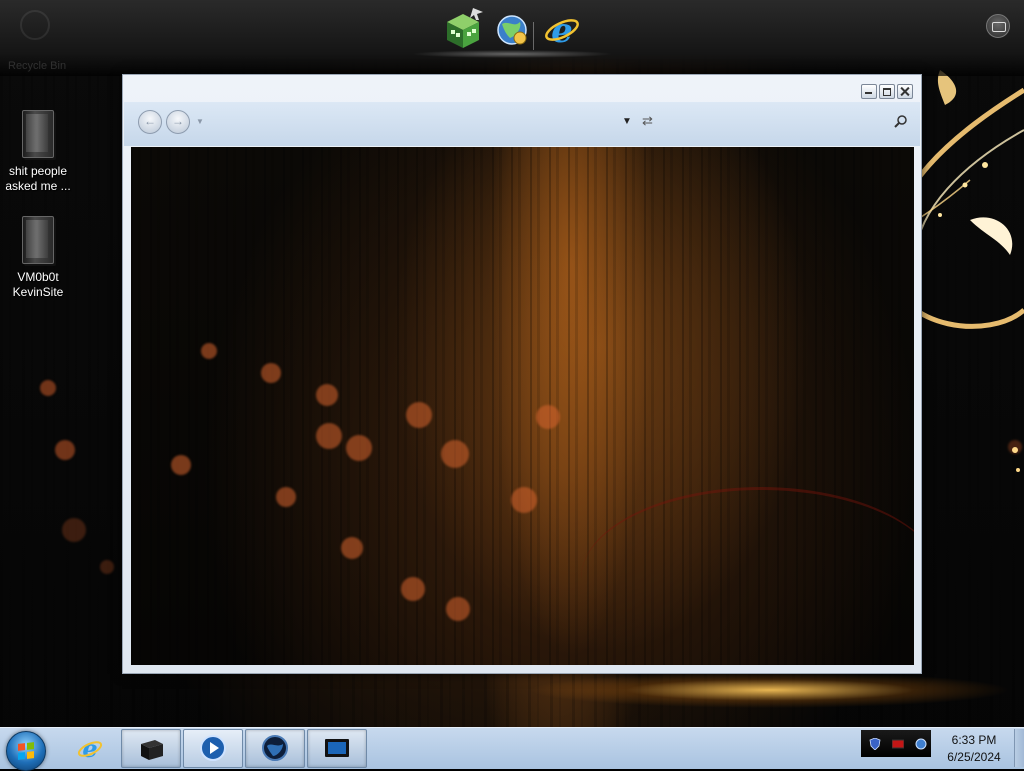 The image size is (1024, 771). I want to click on taskbar-globe-app, so click(275, 748).